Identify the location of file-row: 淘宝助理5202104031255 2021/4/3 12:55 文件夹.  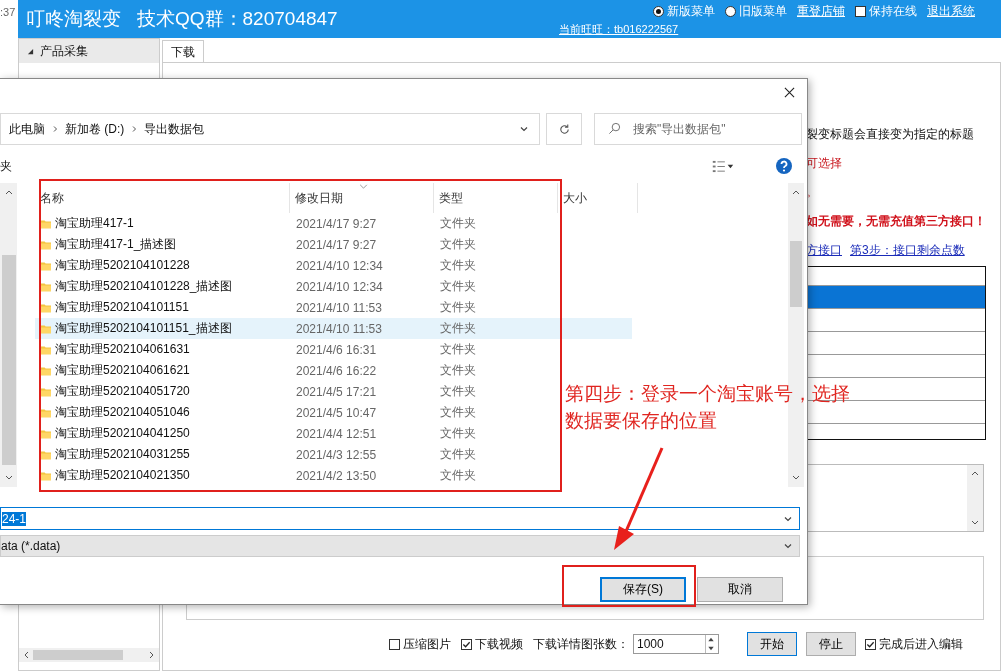
(290, 454).